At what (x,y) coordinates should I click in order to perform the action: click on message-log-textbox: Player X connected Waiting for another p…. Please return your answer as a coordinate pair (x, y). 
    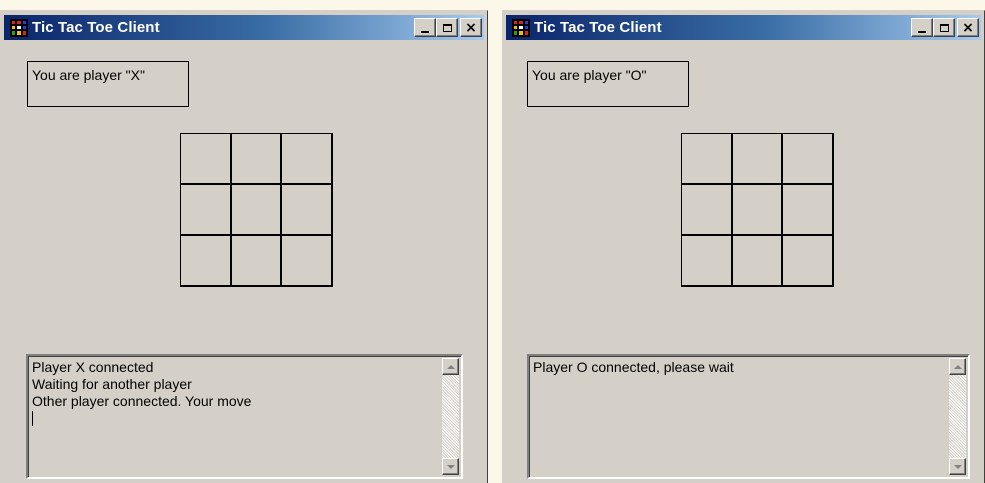
    Looking at the image, I should click on (244, 416).